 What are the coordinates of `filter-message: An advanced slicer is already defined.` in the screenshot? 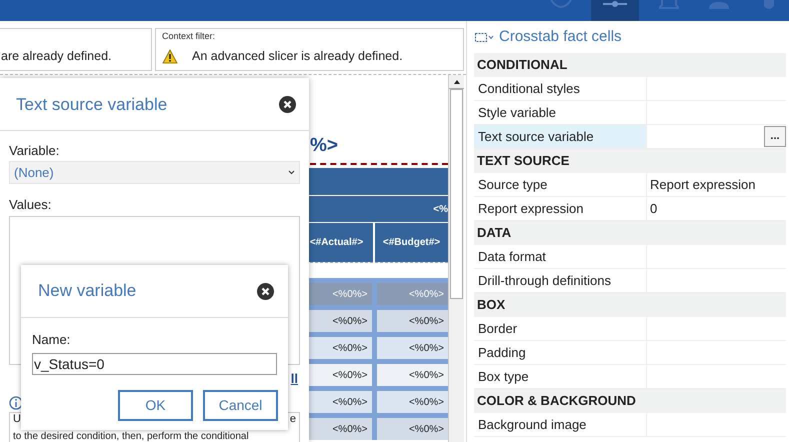 It's located at (297, 57).